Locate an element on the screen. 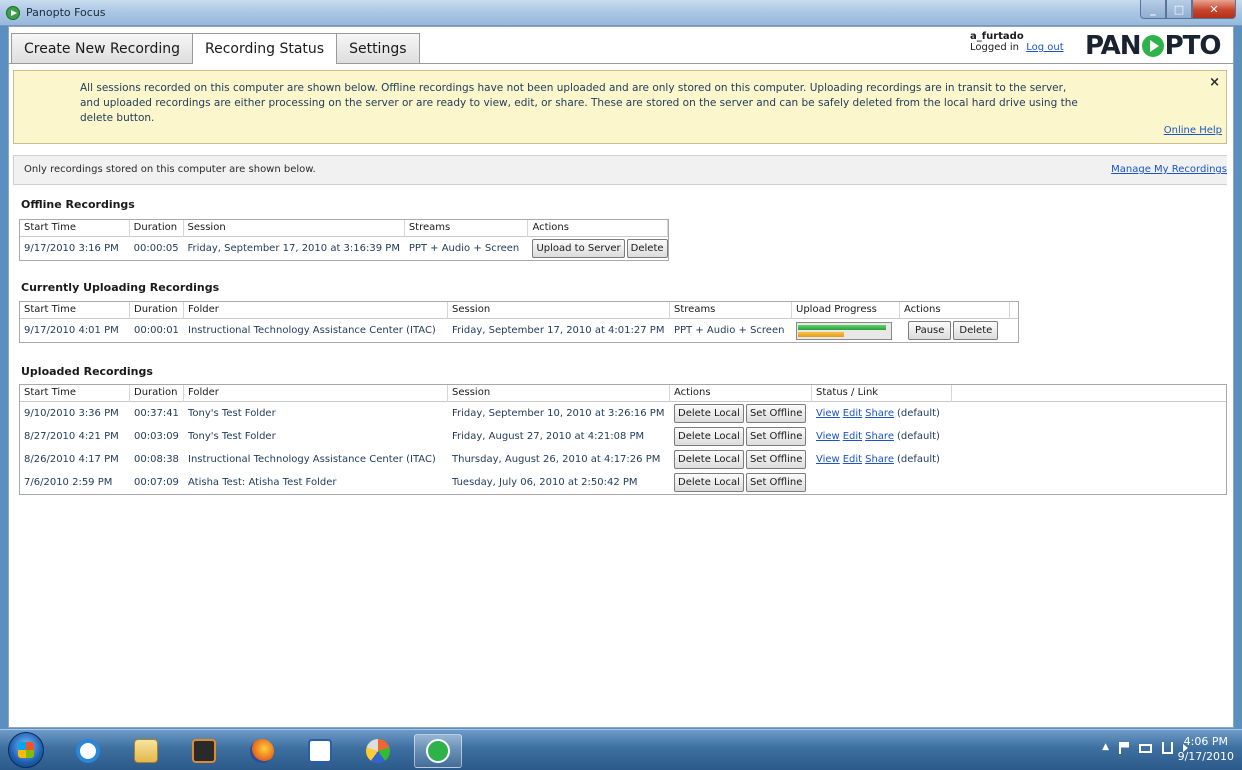 The height and width of the screenshot is (770, 1242). start-time: 9/17/2010 3:16 PM is located at coordinates (71, 248).